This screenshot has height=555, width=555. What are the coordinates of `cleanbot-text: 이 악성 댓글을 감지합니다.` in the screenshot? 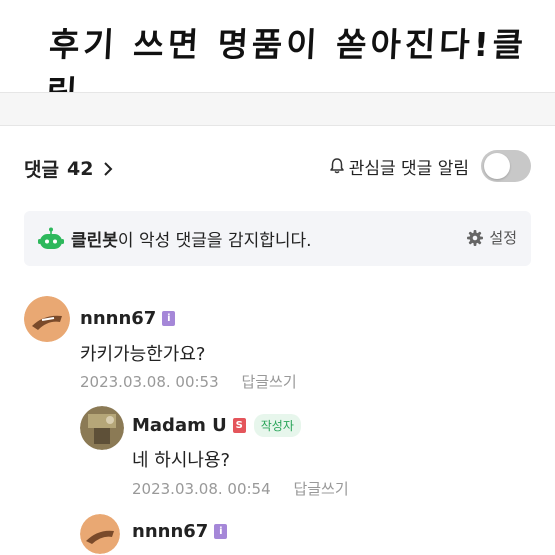 It's located at (214, 241).